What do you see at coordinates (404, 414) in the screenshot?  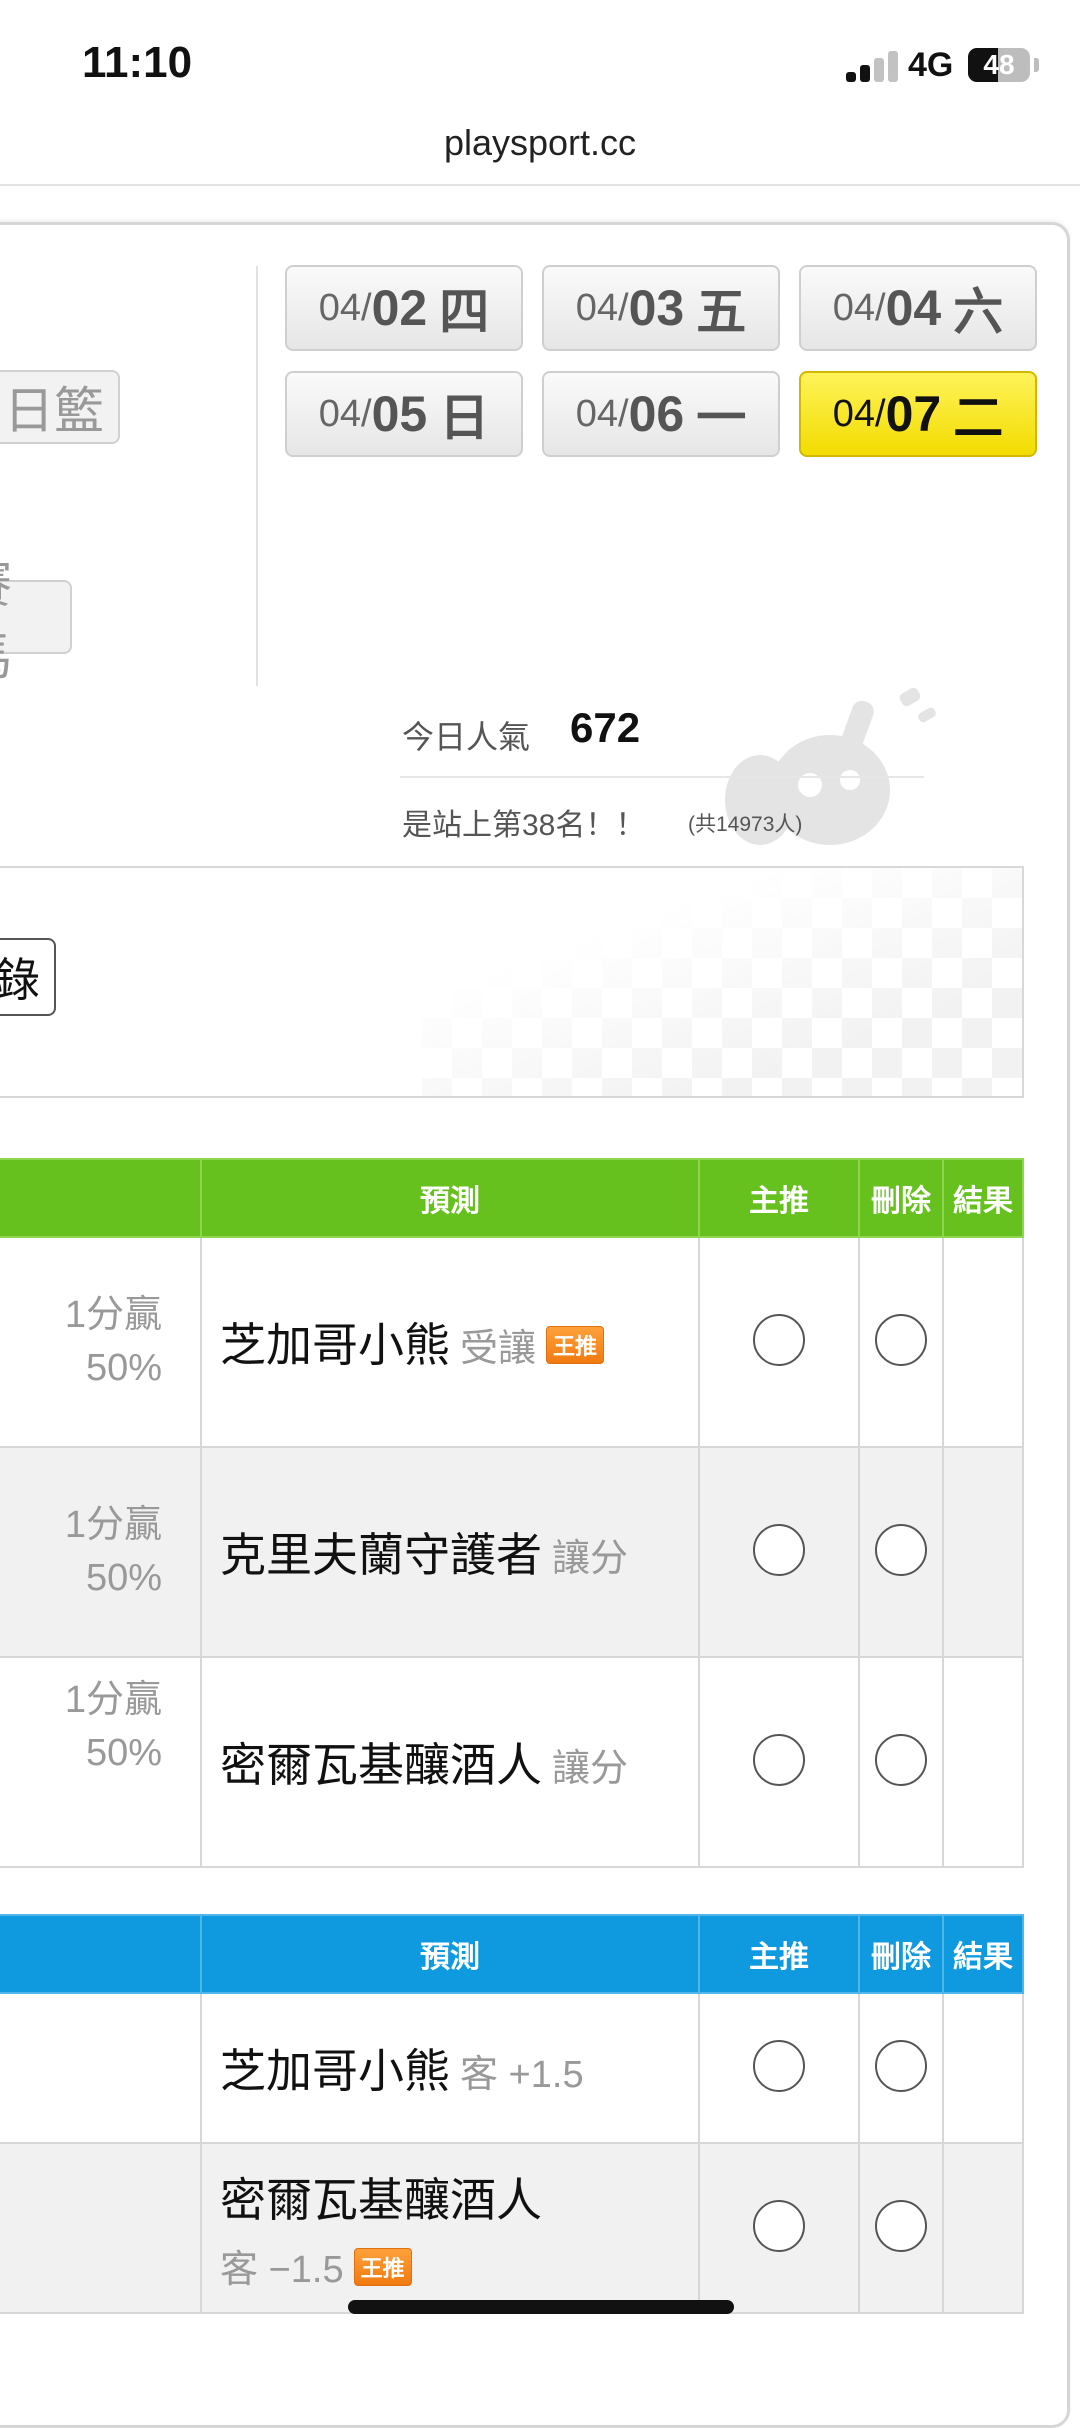 I see `date-button-0405: 04/05 日` at bounding box center [404, 414].